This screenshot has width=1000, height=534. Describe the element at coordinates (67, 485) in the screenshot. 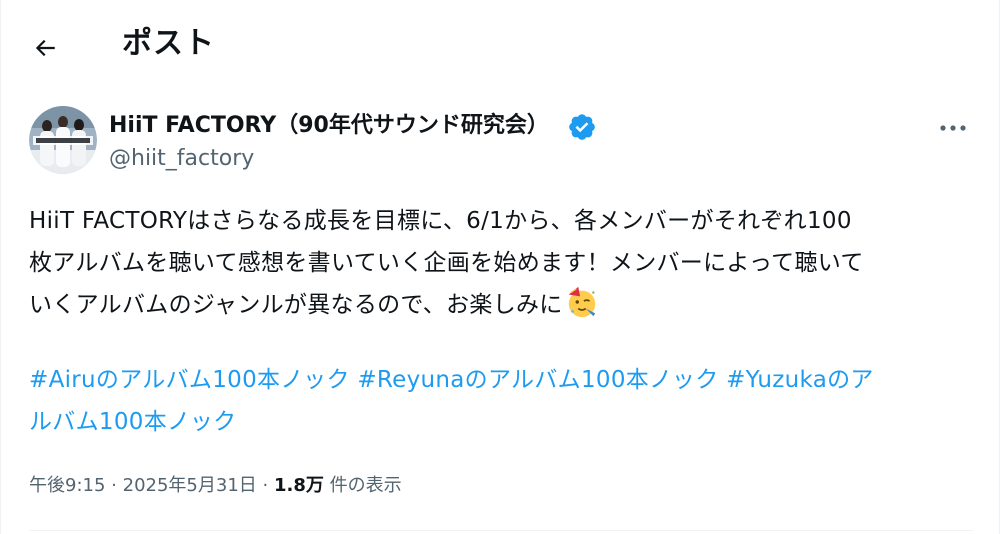

I see `post-time: 午後9:15` at that location.